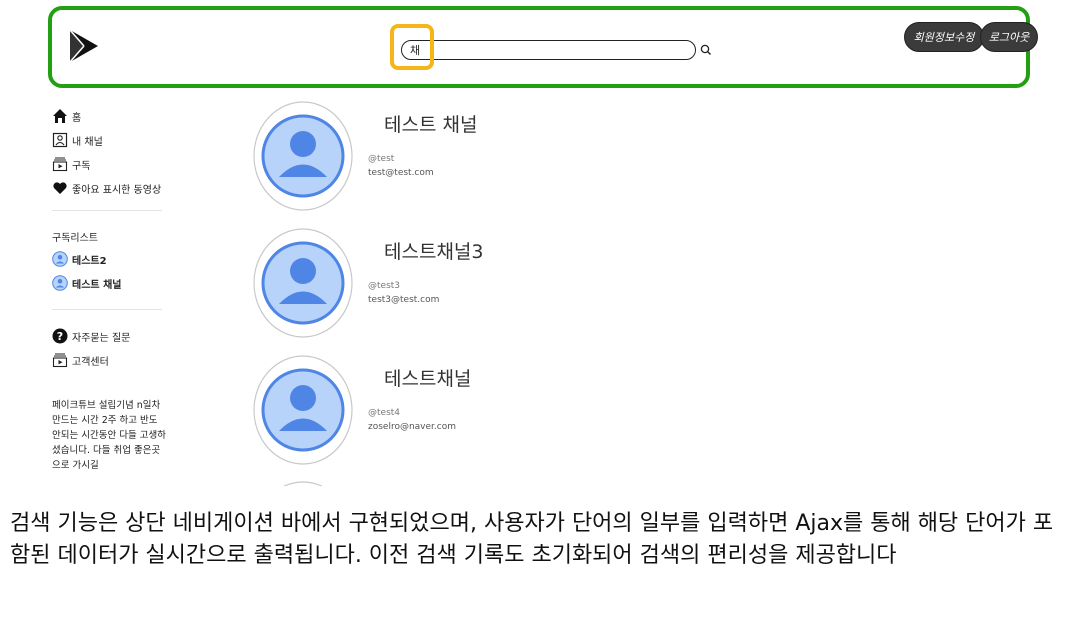 Image resolution: width=1069 pixels, height=620 pixels. Describe the element at coordinates (401, 173) in the screenshot. I see `channel-email: test@test.com` at that location.